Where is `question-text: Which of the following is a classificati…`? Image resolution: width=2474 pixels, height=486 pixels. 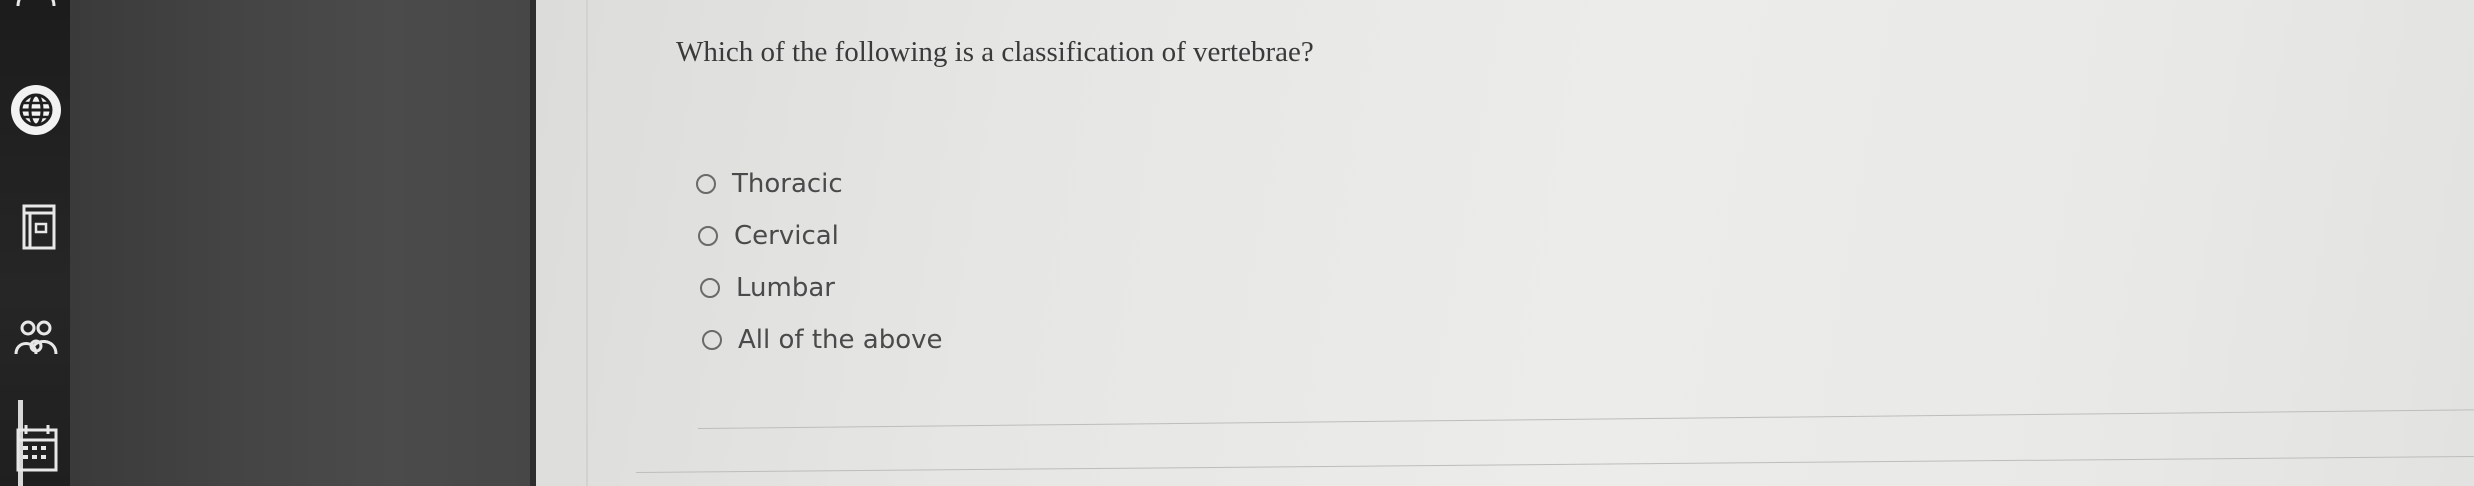
question-text: Which of the following is a classificati… is located at coordinates (995, 52).